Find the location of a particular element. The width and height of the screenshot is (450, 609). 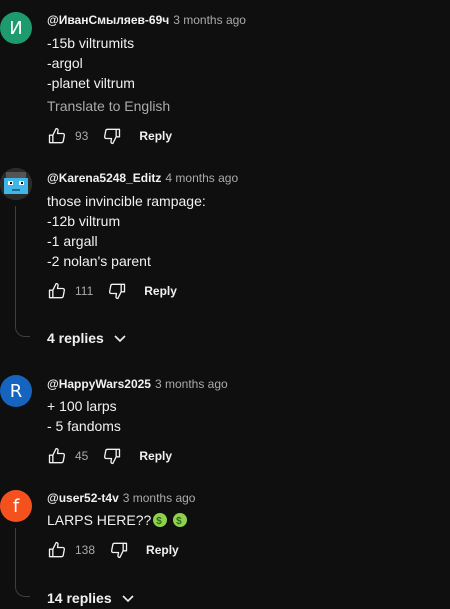

comment-header: @Karena5248_Editz 4 months ago is located at coordinates (142, 178).